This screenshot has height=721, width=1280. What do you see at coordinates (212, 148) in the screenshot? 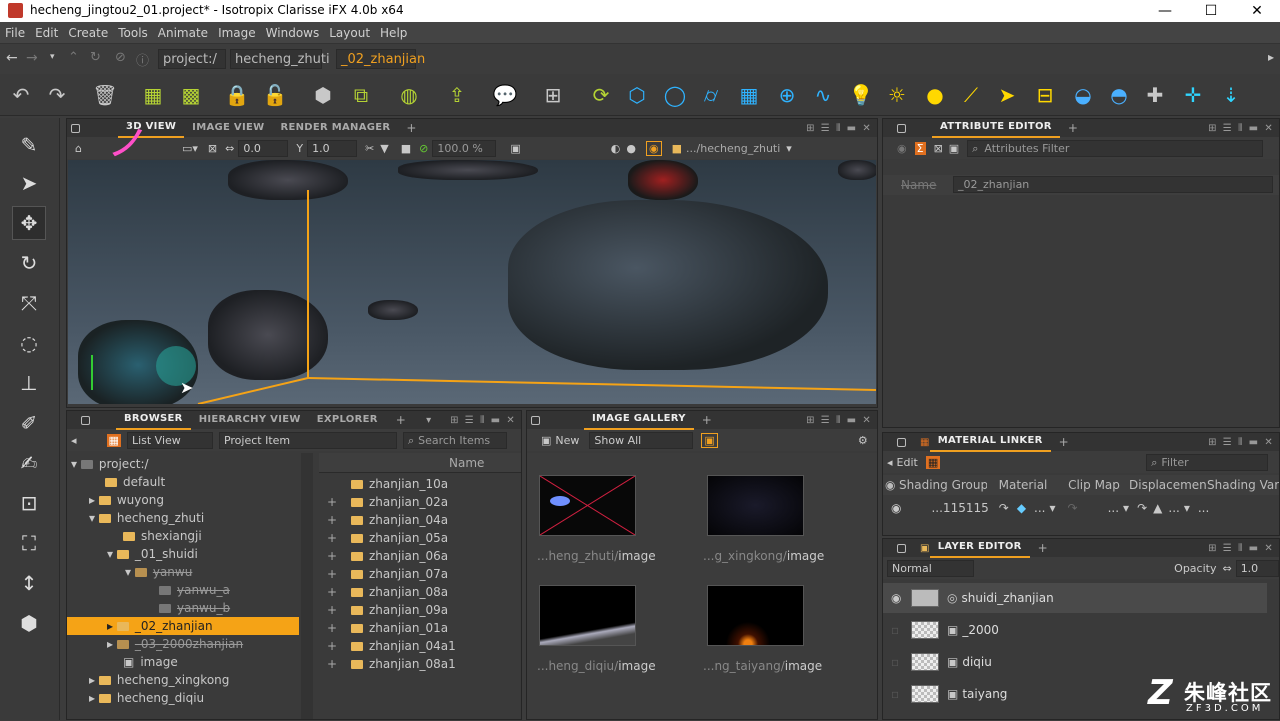
I see `frame-icon: ⊠` at bounding box center [212, 148].